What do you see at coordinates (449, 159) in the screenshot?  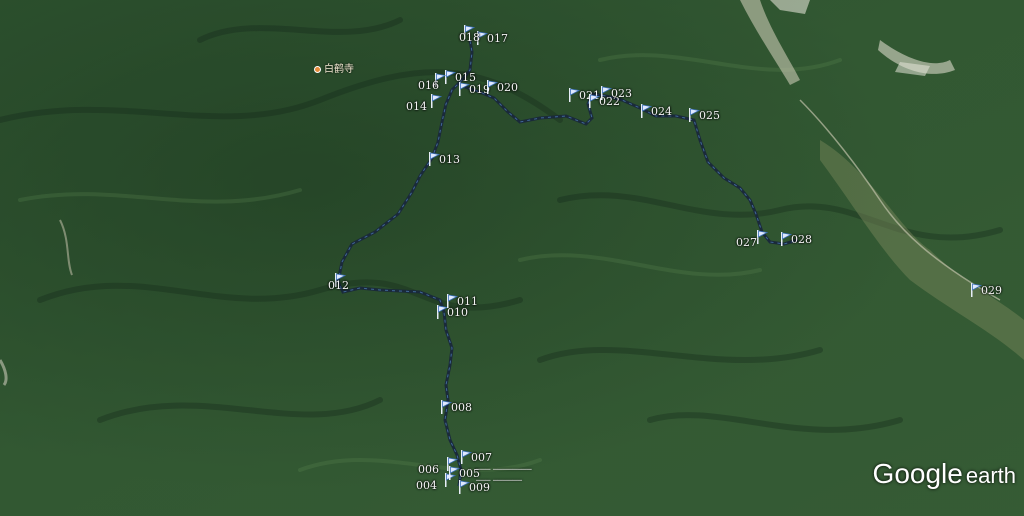 I see `waypoint-label: 013` at bounding box center [449, 159].